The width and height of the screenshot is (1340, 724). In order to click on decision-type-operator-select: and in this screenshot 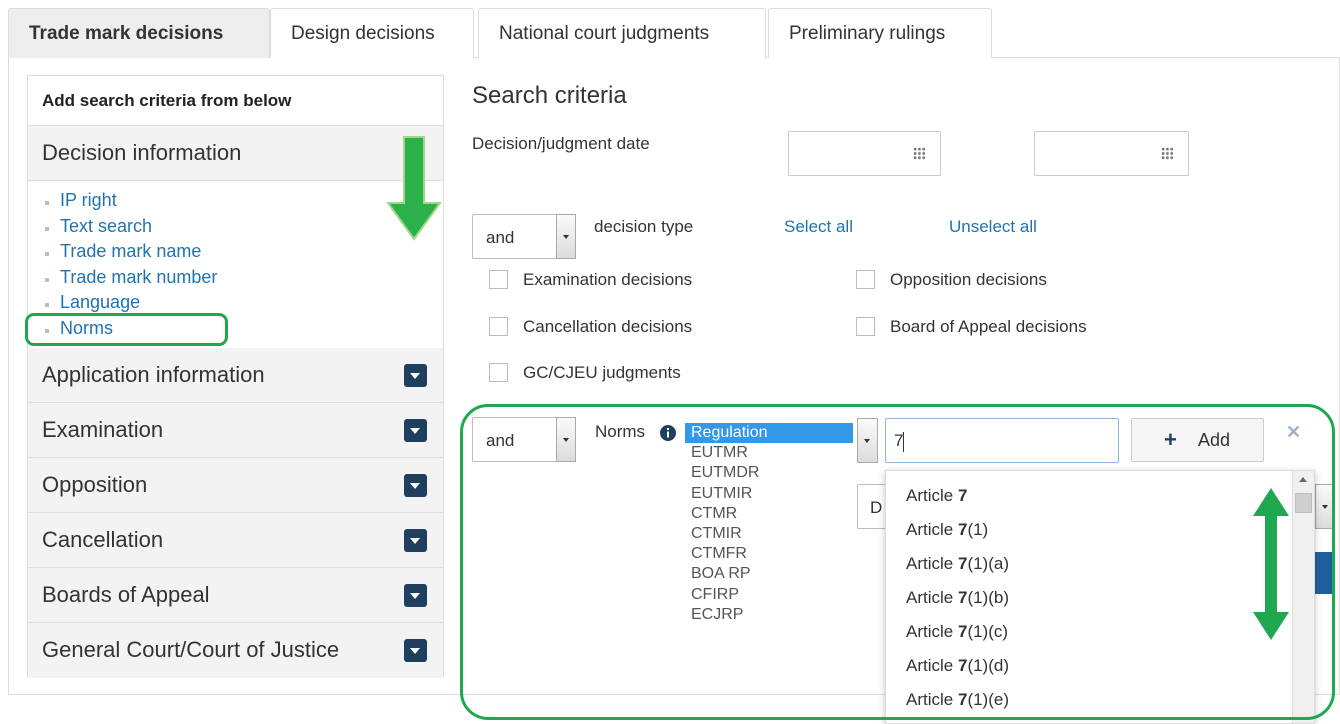, I will do `click(524, 236)`.